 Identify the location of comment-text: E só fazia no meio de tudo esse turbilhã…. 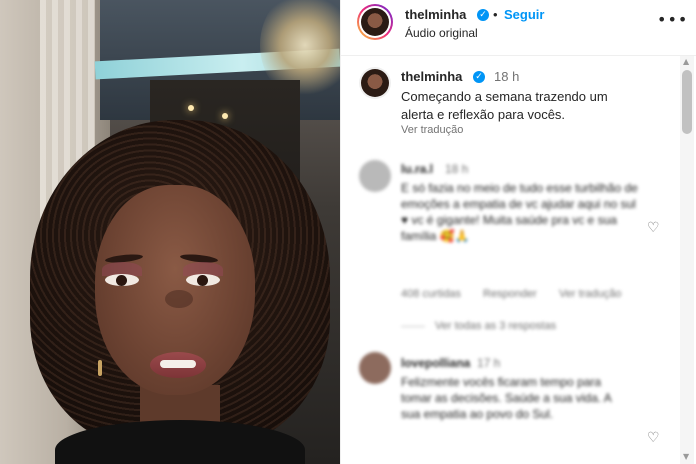
(519, 212).